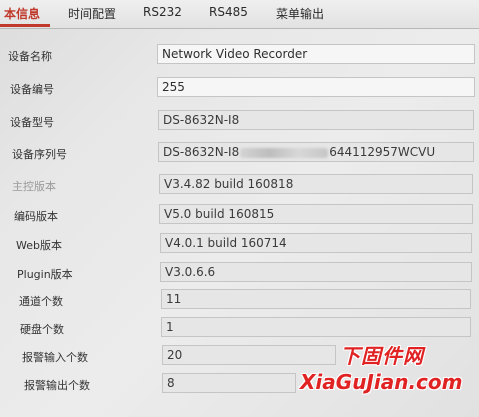  Describe the element at coordinates (382, 356) in the screenshot. I see `watermark-chinese: 下固件网` at that location.